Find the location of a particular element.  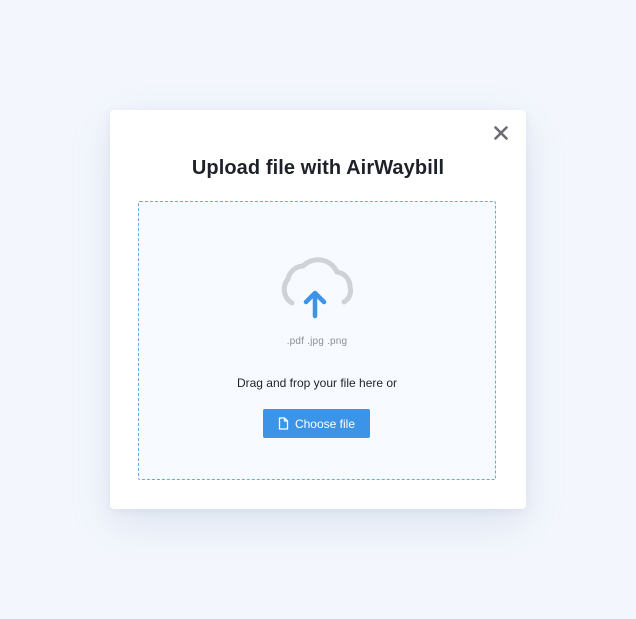

cloud-upload-icon is located at coordinates (317, 288).